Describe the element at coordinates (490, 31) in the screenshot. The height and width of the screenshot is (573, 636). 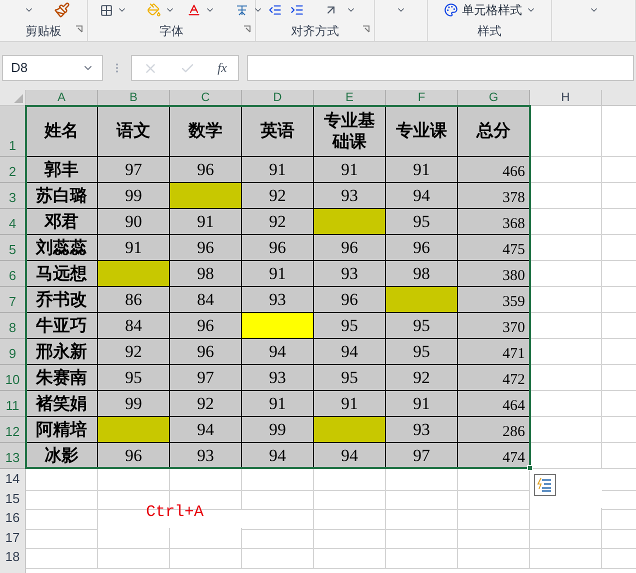
I see `group-label: 样式` at that location.